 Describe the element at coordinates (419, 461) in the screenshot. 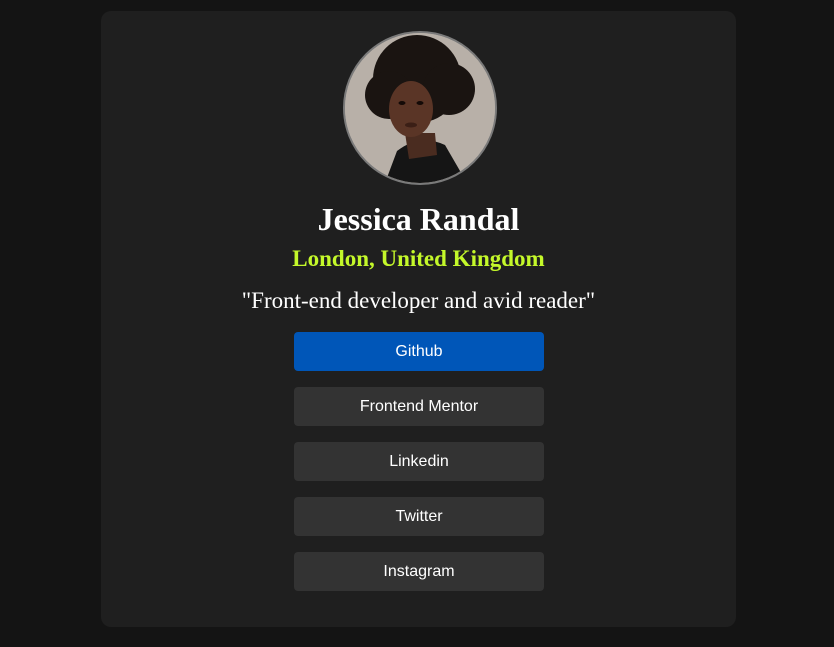

I see `linkedin-link-button: Linkedin` at that location.